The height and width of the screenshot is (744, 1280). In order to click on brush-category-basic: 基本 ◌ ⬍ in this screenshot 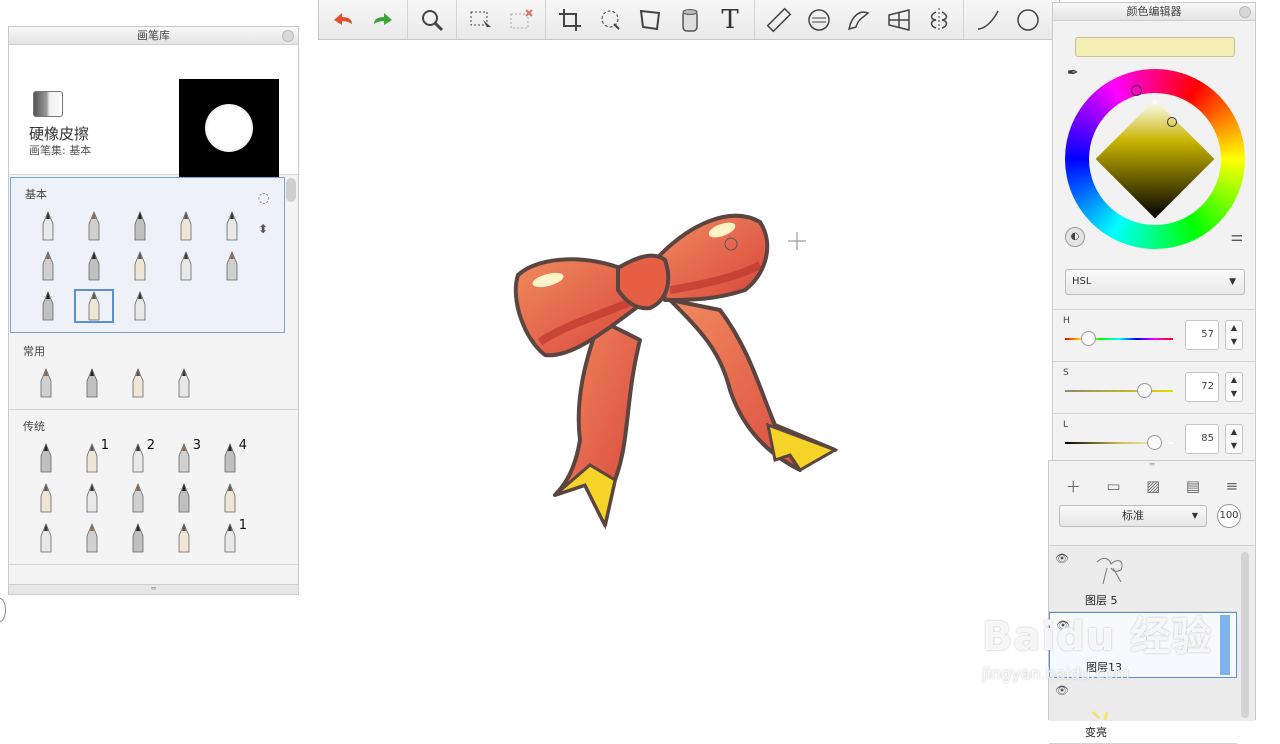, I will do `click(147, 255)`.